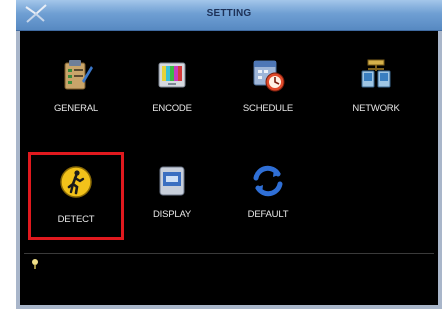 Image resolution: width=448 pixels, height=309 pixels. I want to click on menu-item-network: NETWORK, so click(376, 88).